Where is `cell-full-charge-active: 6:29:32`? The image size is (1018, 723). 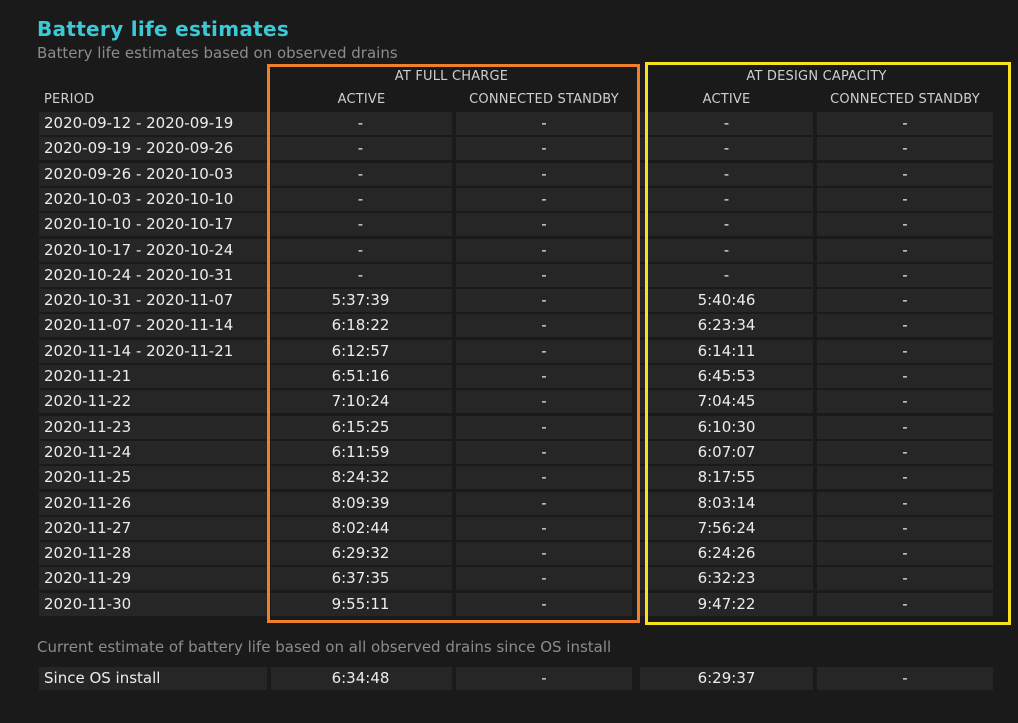 cell-full-charge-active: 6:29:32 is located at coordinates (361, 553).